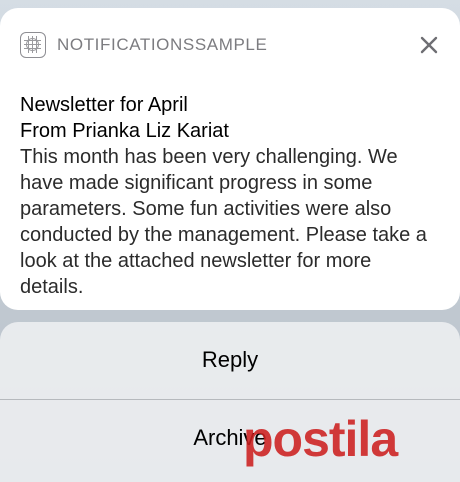 The height and width of the screenshot is (482, 460). Describe the element at coordinates (33, 45) in the screenshot. I see `app-grid-icon` at that location.